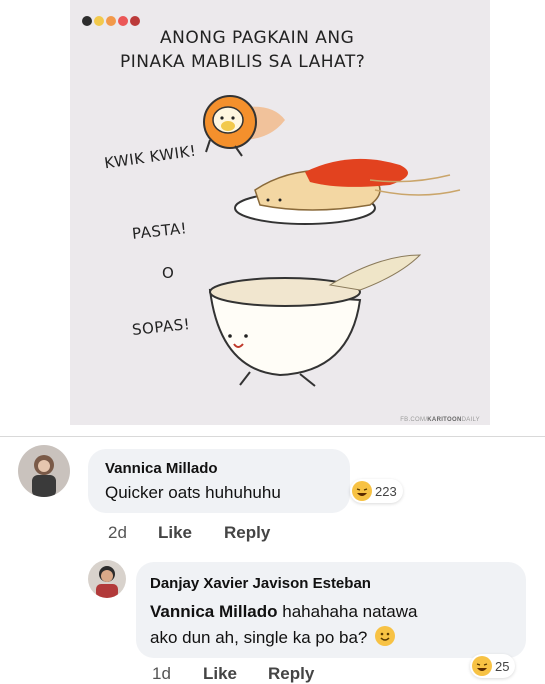 This screenshot has height=684, width=545. What do you see at coordinates (214, 611) in the screenshot?
I see `reply-mention: Vannica Millado` at bounding box center [214, 611].